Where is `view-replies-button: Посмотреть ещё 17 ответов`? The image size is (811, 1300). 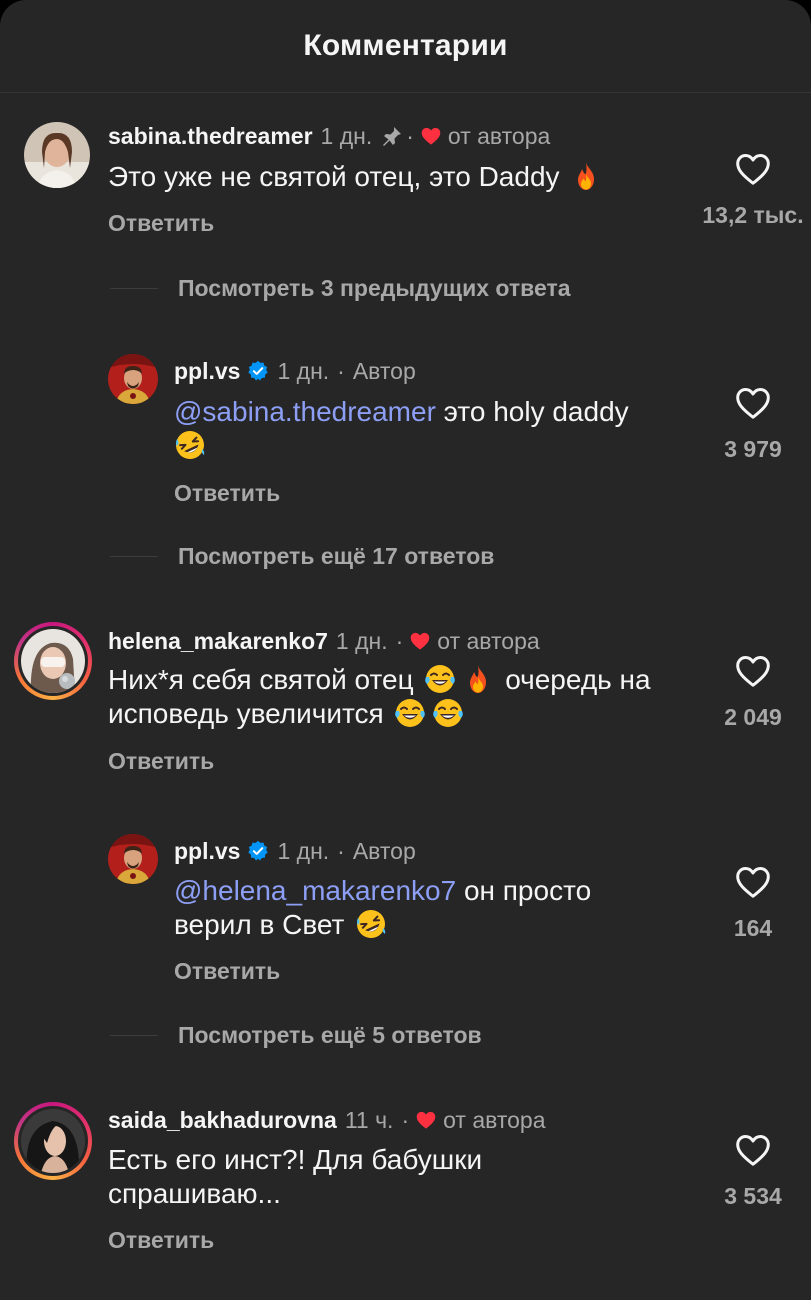
view-replies-button: Посмотреть ещё 17 ответов is located at coordinates (302, 556).